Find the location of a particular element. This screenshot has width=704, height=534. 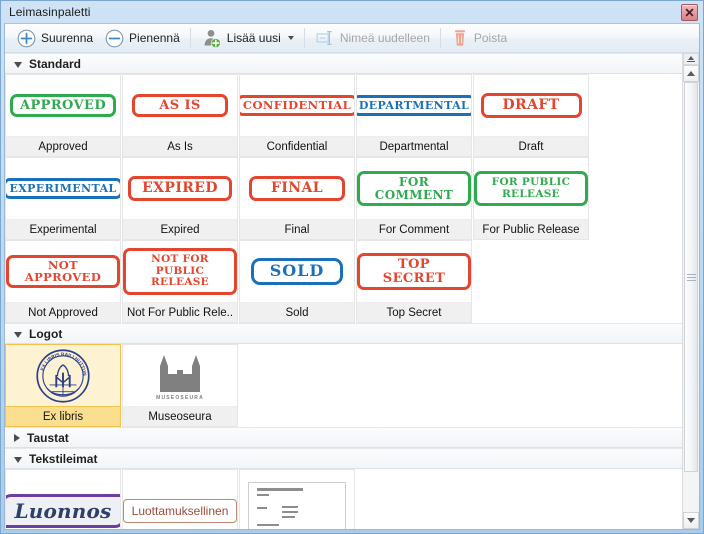

stamp-text: NOT FOR PUBLIC RELEASE is located at coordinates (180, 270).